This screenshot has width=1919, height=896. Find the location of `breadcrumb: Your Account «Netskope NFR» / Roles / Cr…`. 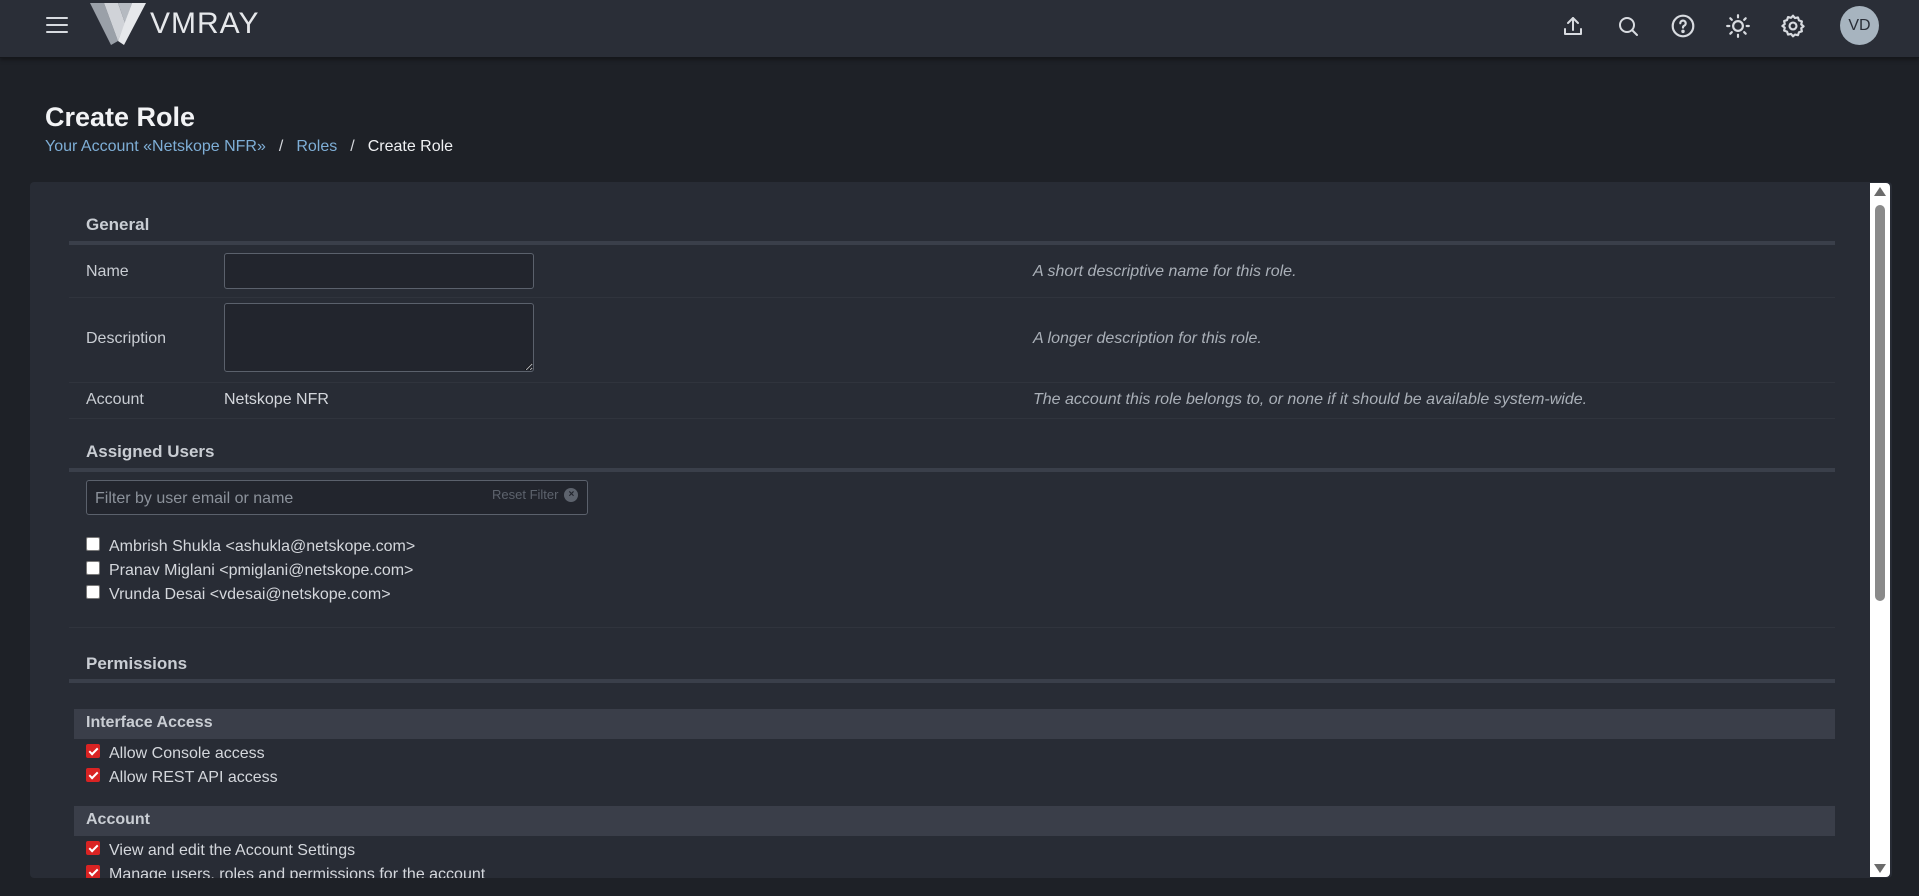

breadcrumb: Your Account «Netskope NFR» / Roles / Cr… is located at coordinates (249, 147).